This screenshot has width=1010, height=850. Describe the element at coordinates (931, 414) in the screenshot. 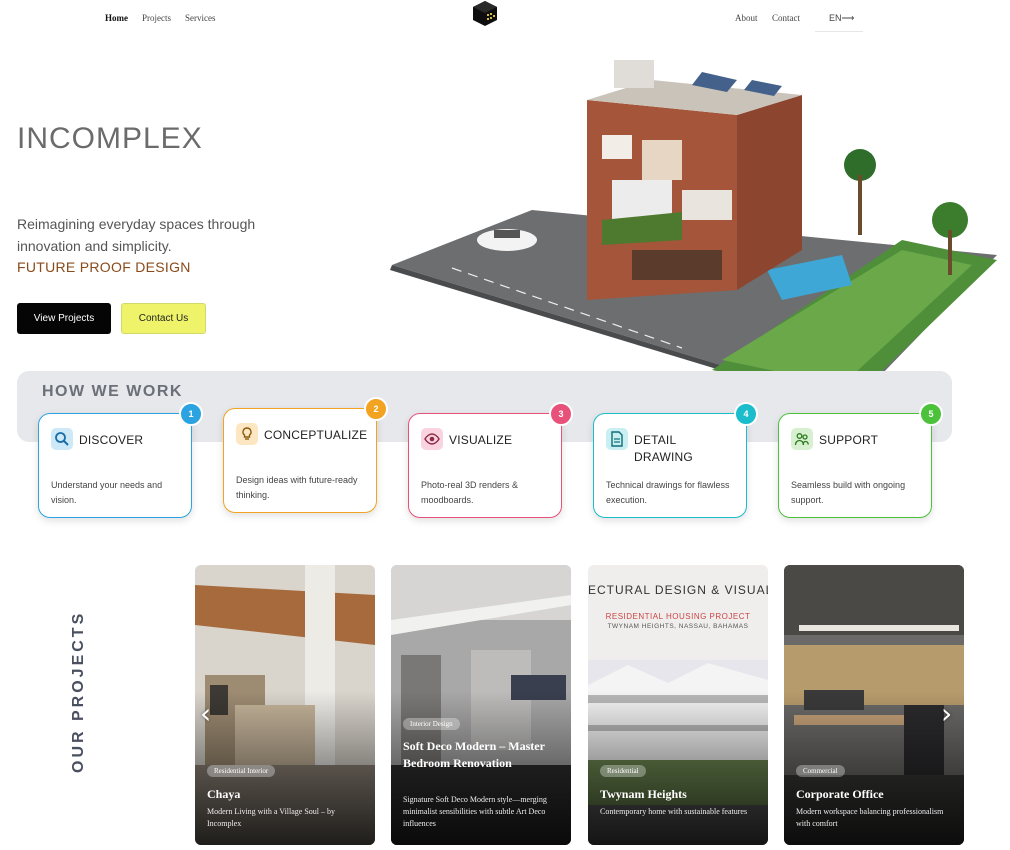

I see `step-number-badge: 5` at that location.